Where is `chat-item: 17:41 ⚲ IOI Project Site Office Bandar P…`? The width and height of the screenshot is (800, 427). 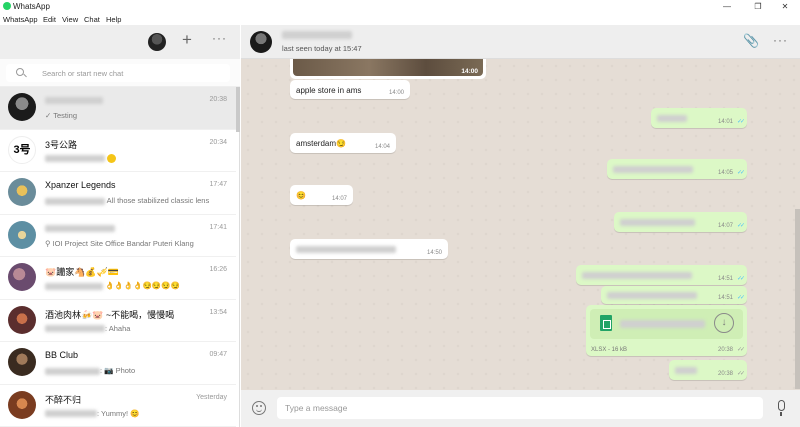
chat-item: 17:41 ⚲ IOI Project Site Office Bandar P… is located at coordinates (118, 236).